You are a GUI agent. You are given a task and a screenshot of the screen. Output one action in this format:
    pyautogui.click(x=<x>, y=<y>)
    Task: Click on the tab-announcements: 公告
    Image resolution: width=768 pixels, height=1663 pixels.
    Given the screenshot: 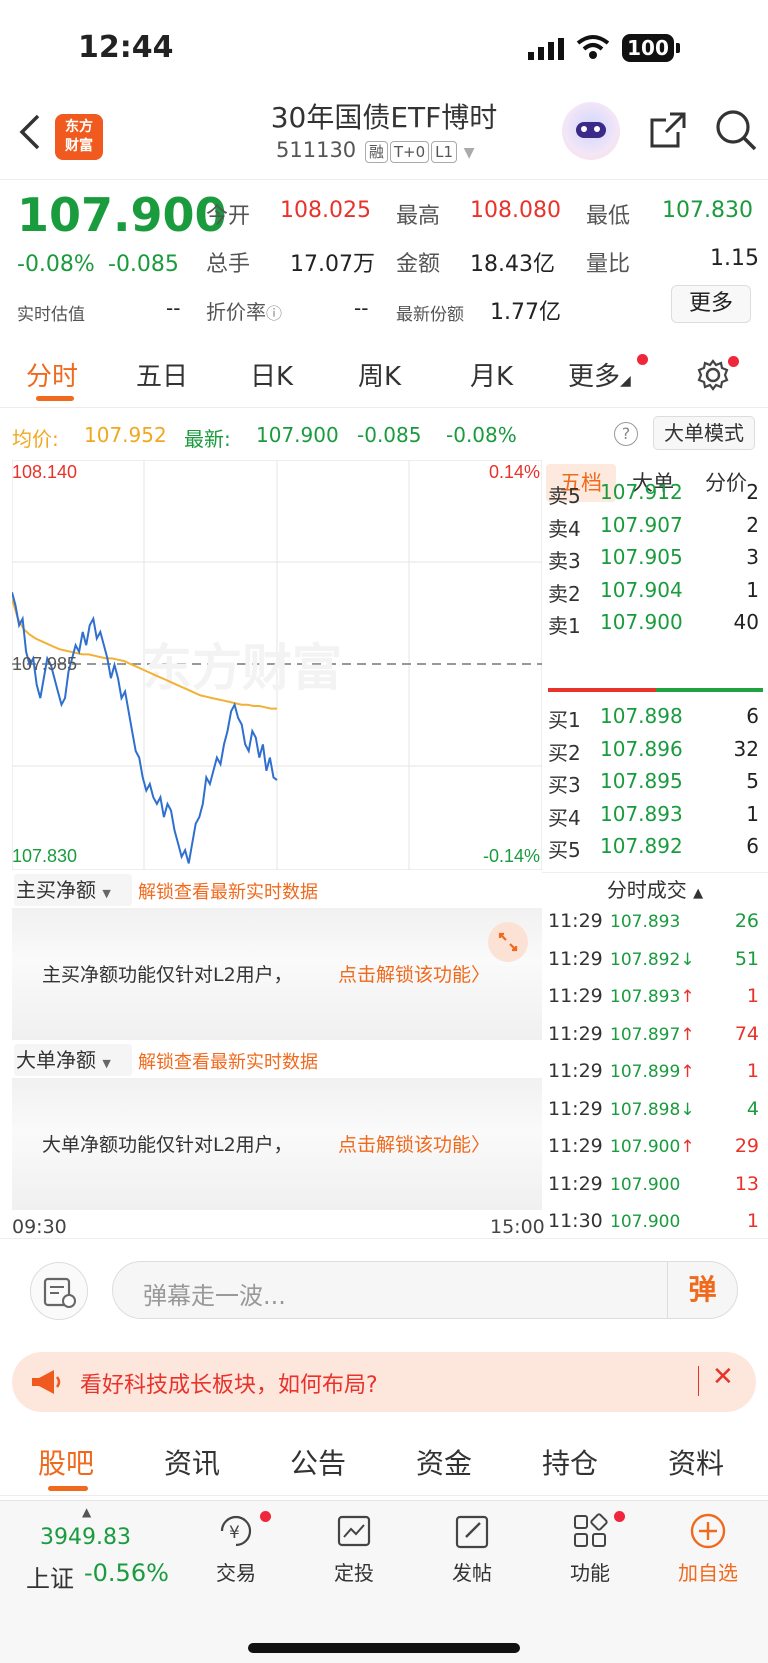 What is the action you would take?
    pyautogui.click(x=318, y=1462)
    